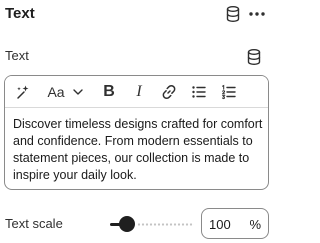  I want to click on text-scale-label: Text scale, so click(34, 223).